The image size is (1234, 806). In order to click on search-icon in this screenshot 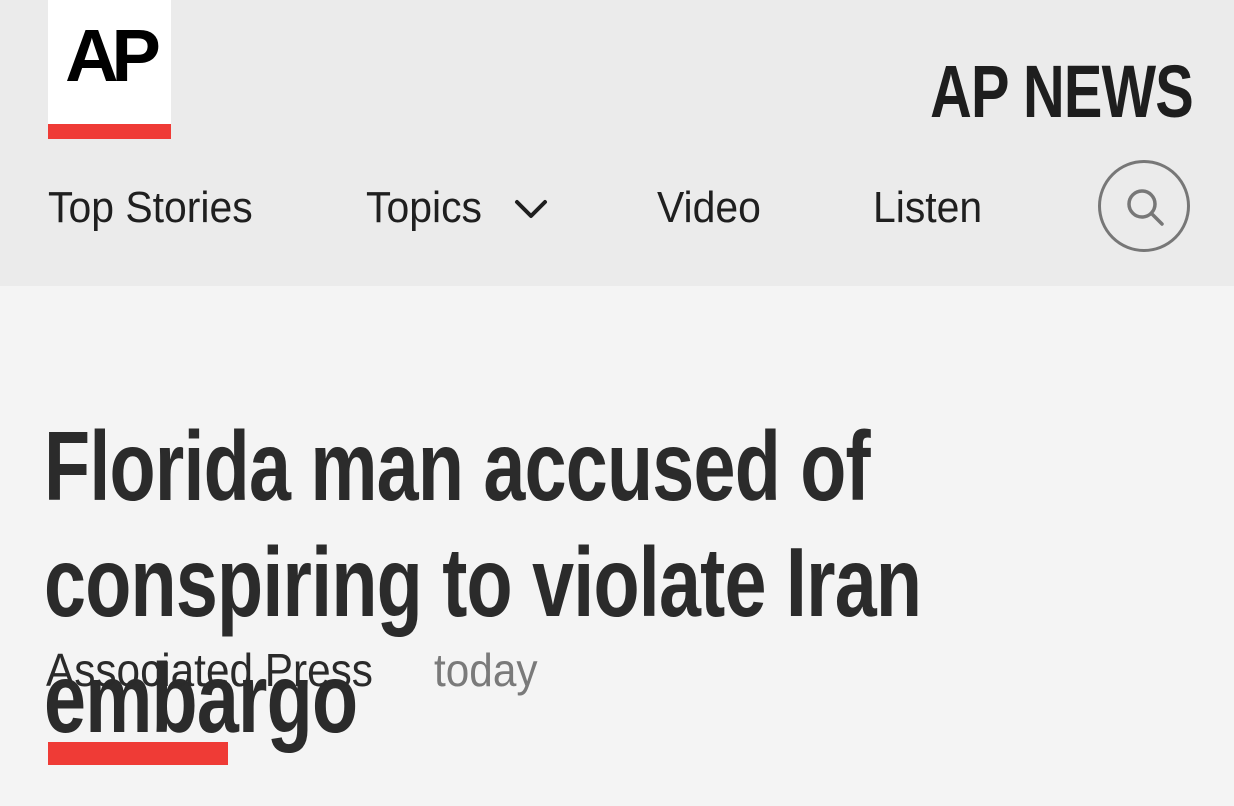, I will do `click(1145, 207)`.